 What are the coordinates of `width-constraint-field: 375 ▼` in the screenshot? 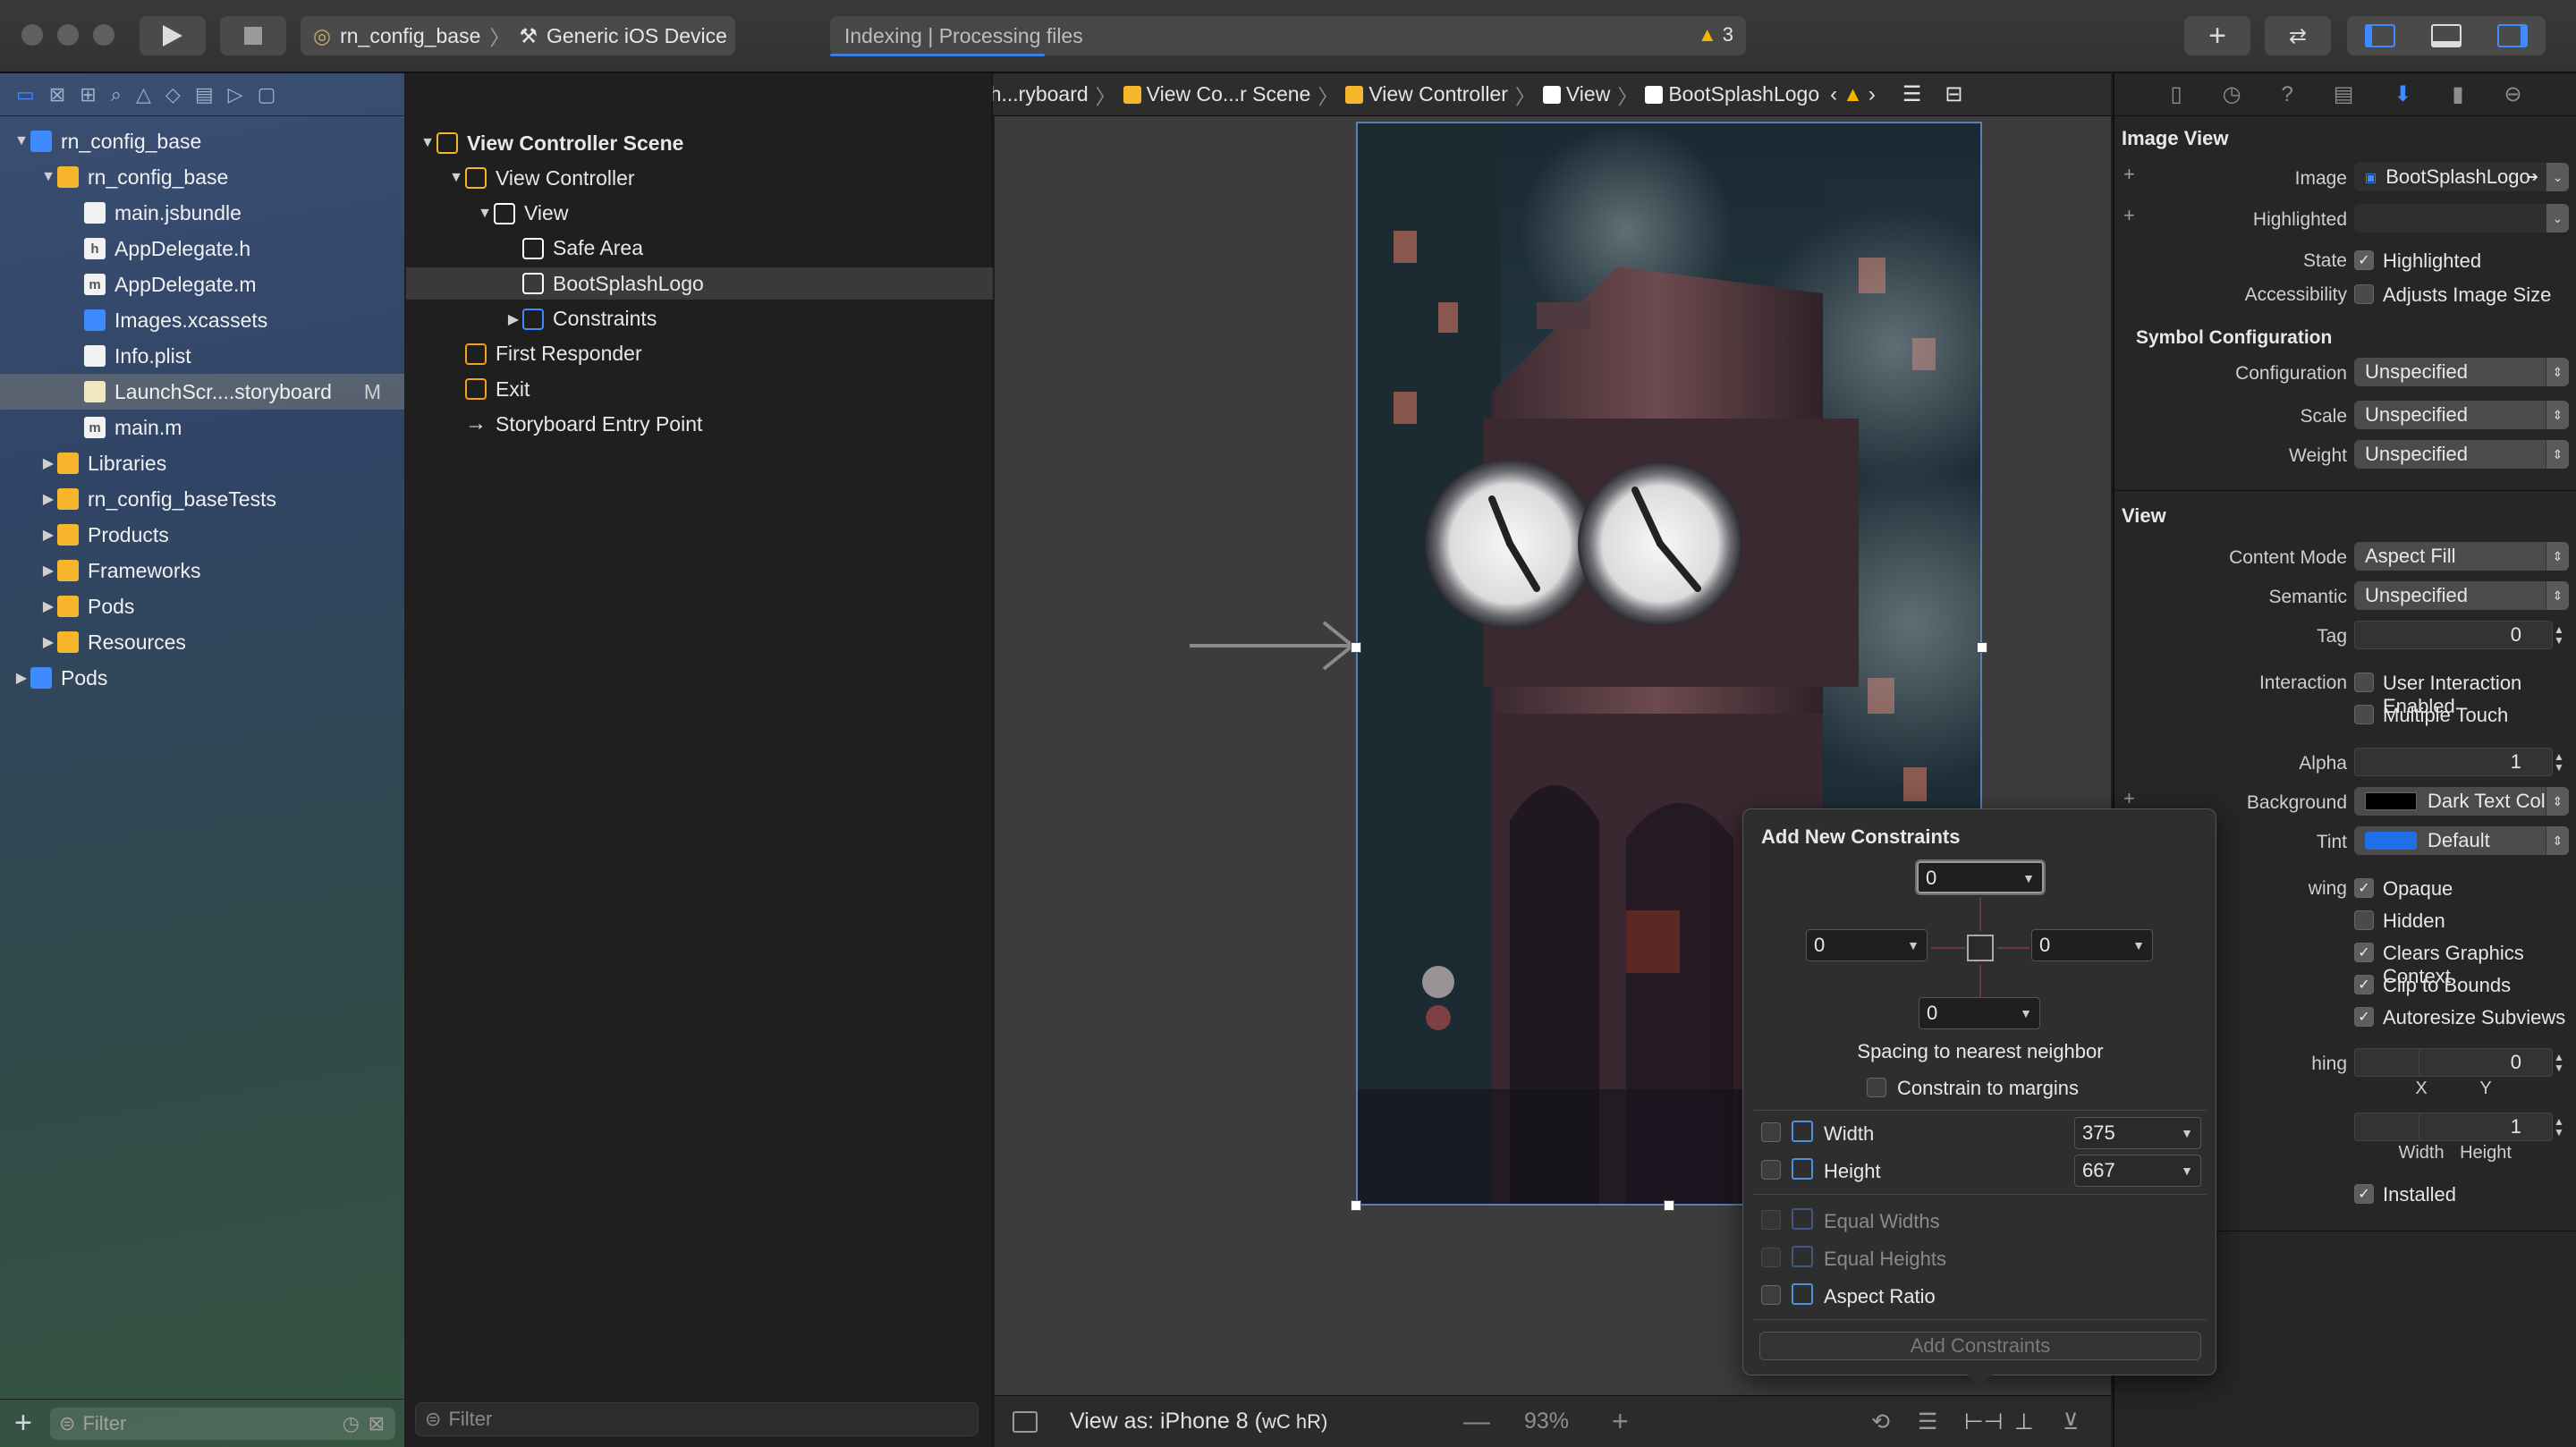 It's located at (2137, 1133).